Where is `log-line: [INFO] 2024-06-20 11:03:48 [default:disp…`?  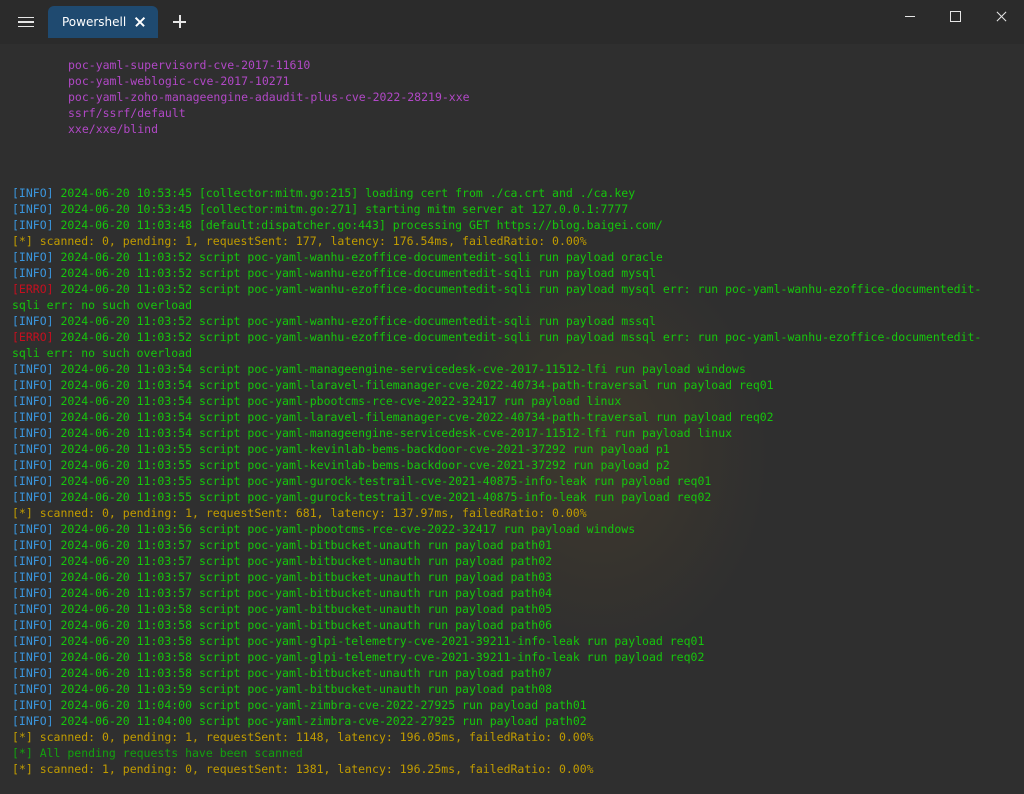 log-line: [INFO] 2024-06-20 11:03:48 [default:disp… is located at coordinates (512, 225).